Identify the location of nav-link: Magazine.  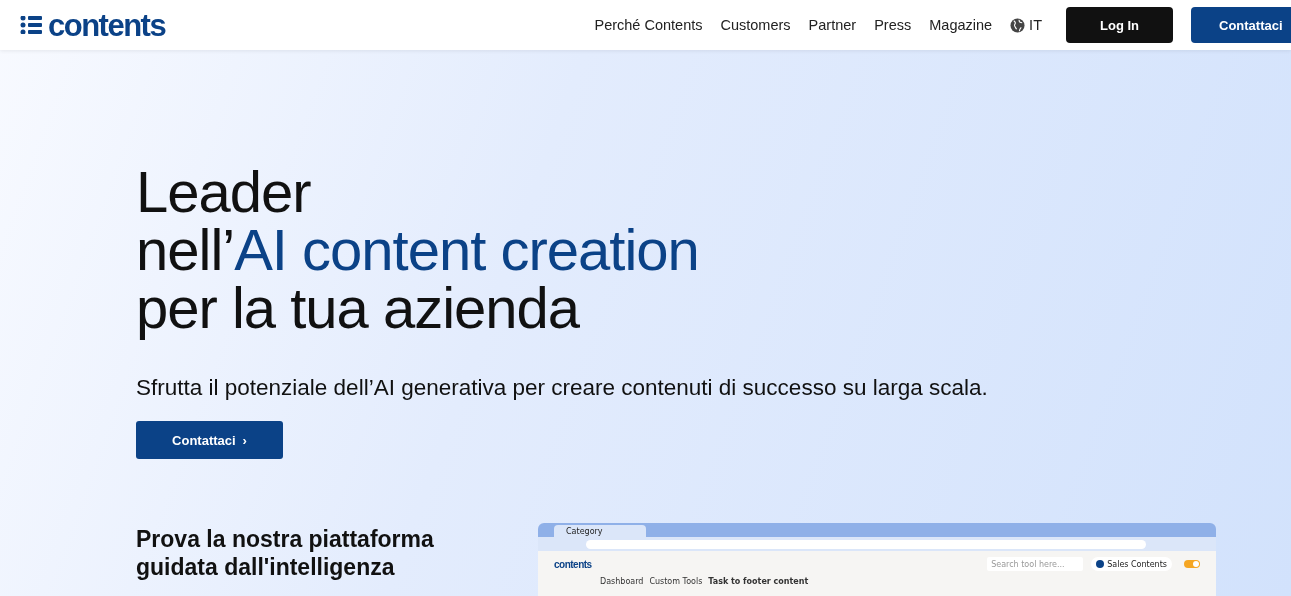
(961, 25).